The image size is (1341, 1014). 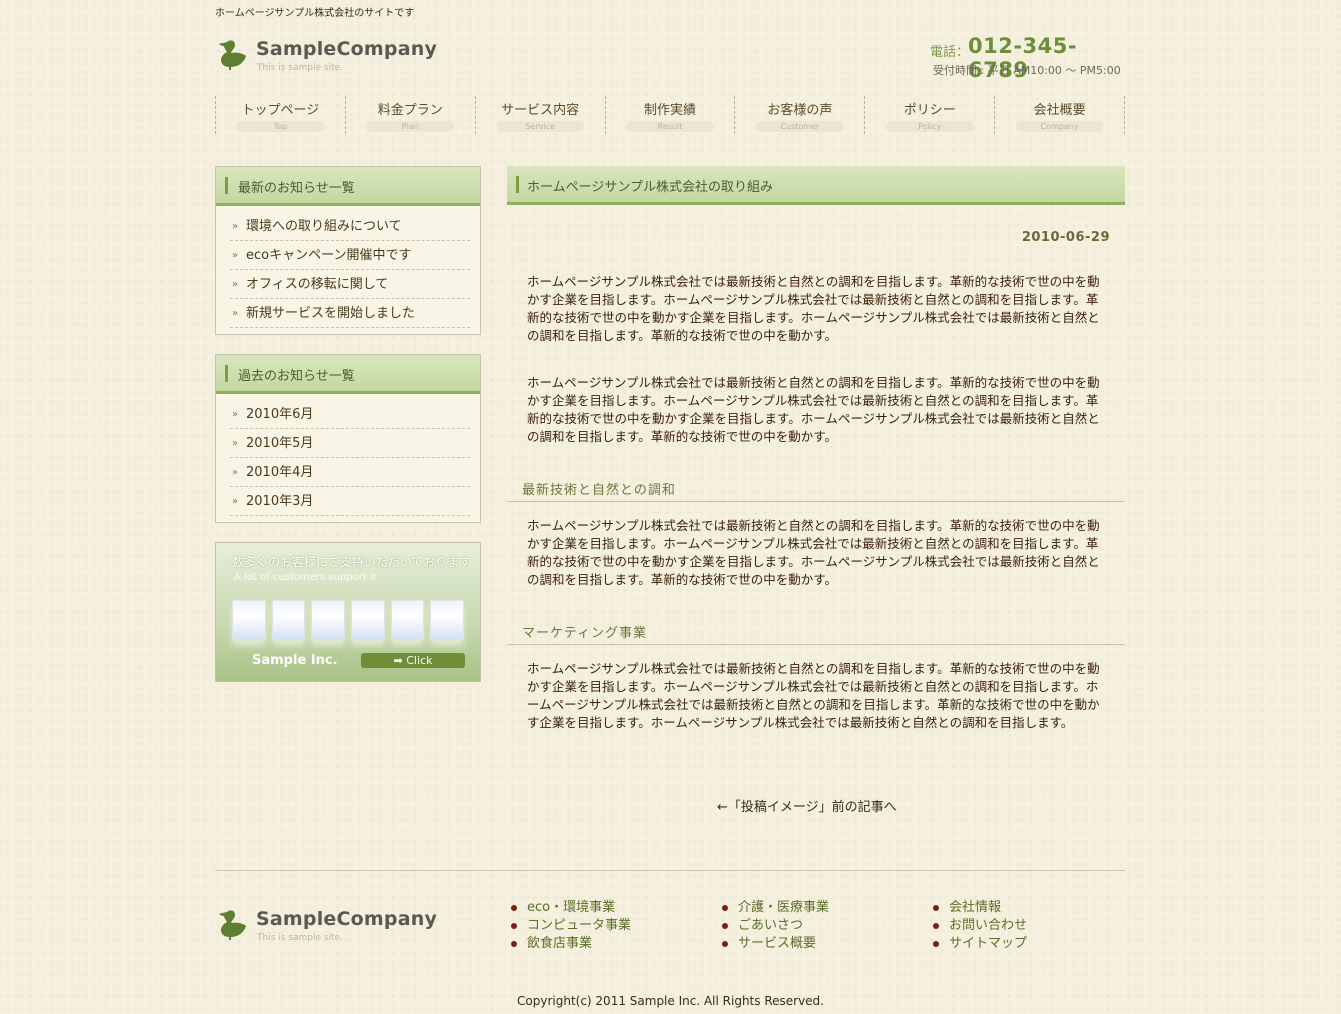 What do you see at coordinates (329, 255) in the screenshot?
I see `news-link-label: ecoキャンペーン開催中です` at bounding box center [329, 255].